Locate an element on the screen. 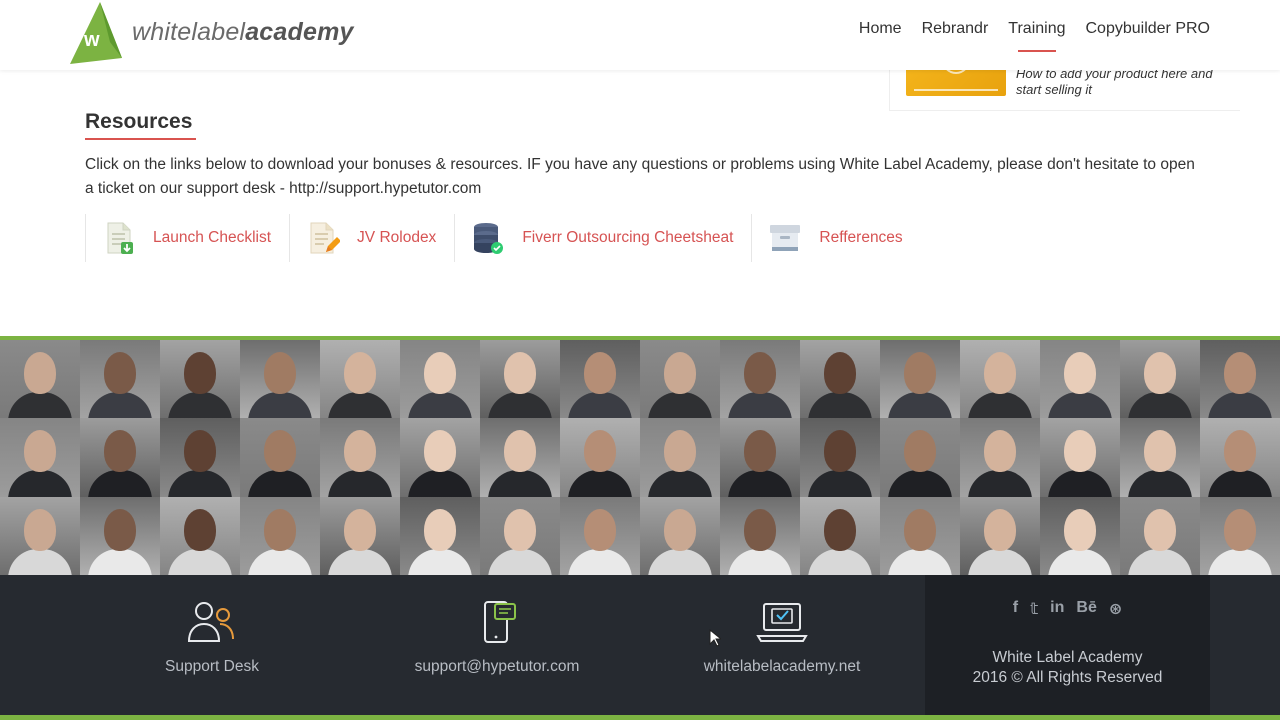 The image size is (1280, 720). resource-label: Refferences is located at coordinates (861, 237).